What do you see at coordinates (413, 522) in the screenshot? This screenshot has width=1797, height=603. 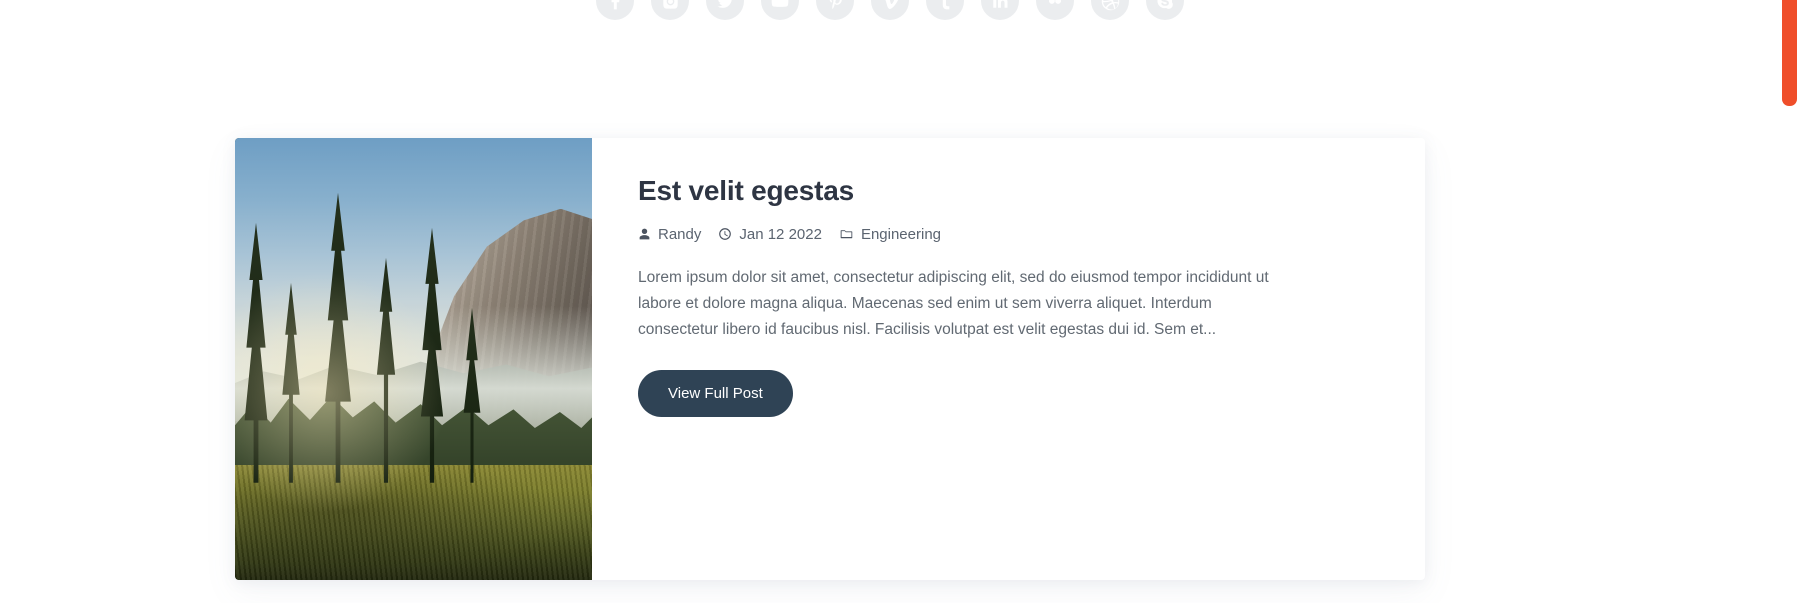 I see `image-meadow-layer` at bounding box center [413, 522].